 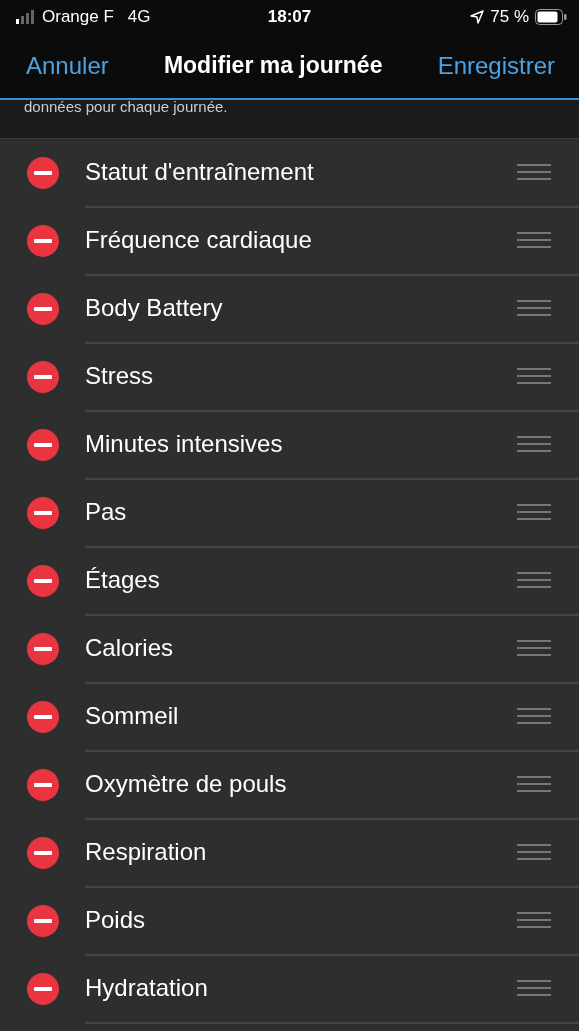 What do you see at coordinates (289, 16) in the screenshot?
I see `clock-time: 18:07` at bounding box center [289, 16].